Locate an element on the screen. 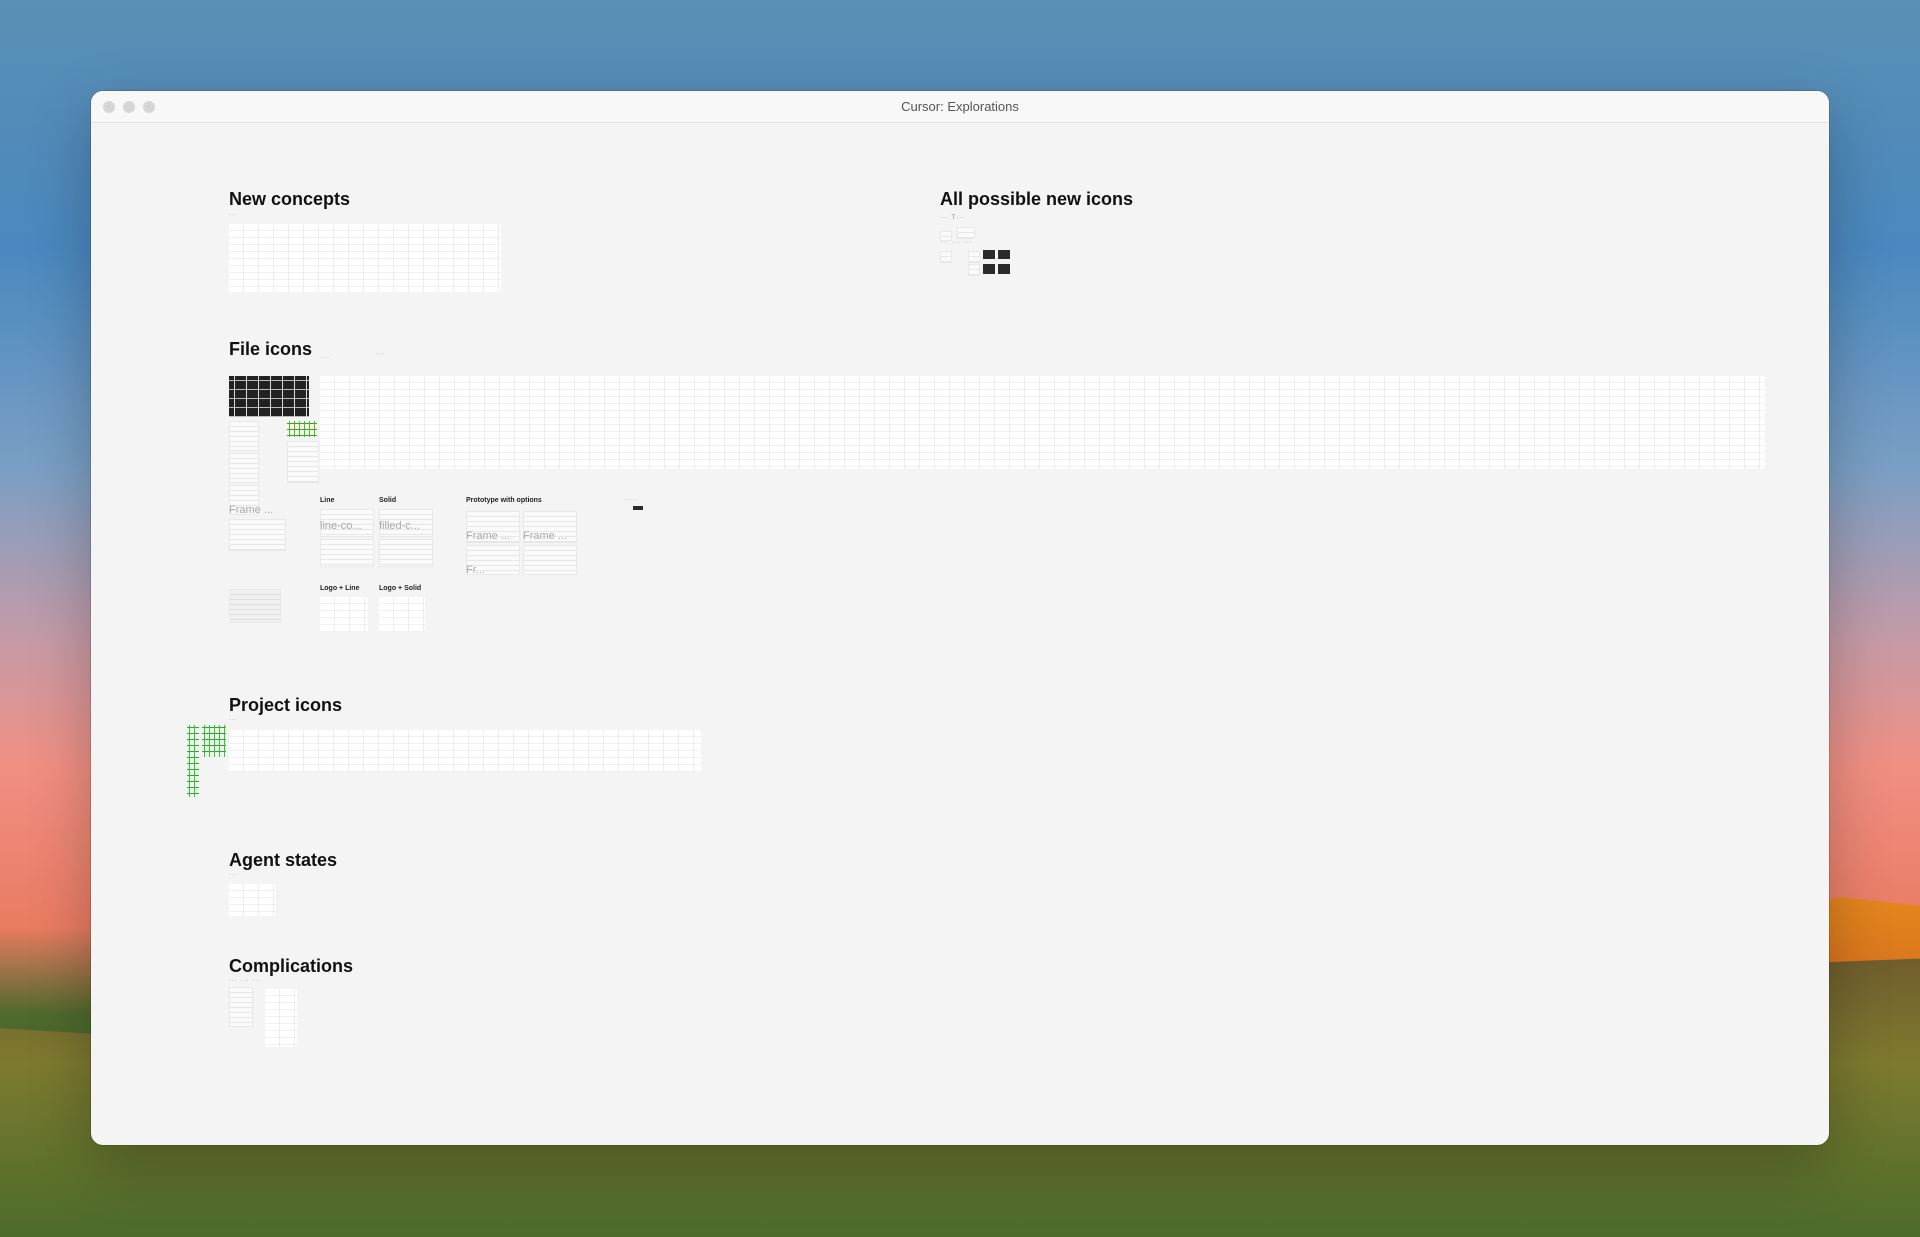 The width and height of the screenshot is (1920, 1237). section-title-complications: Complications is located at coordinates (291, 966).